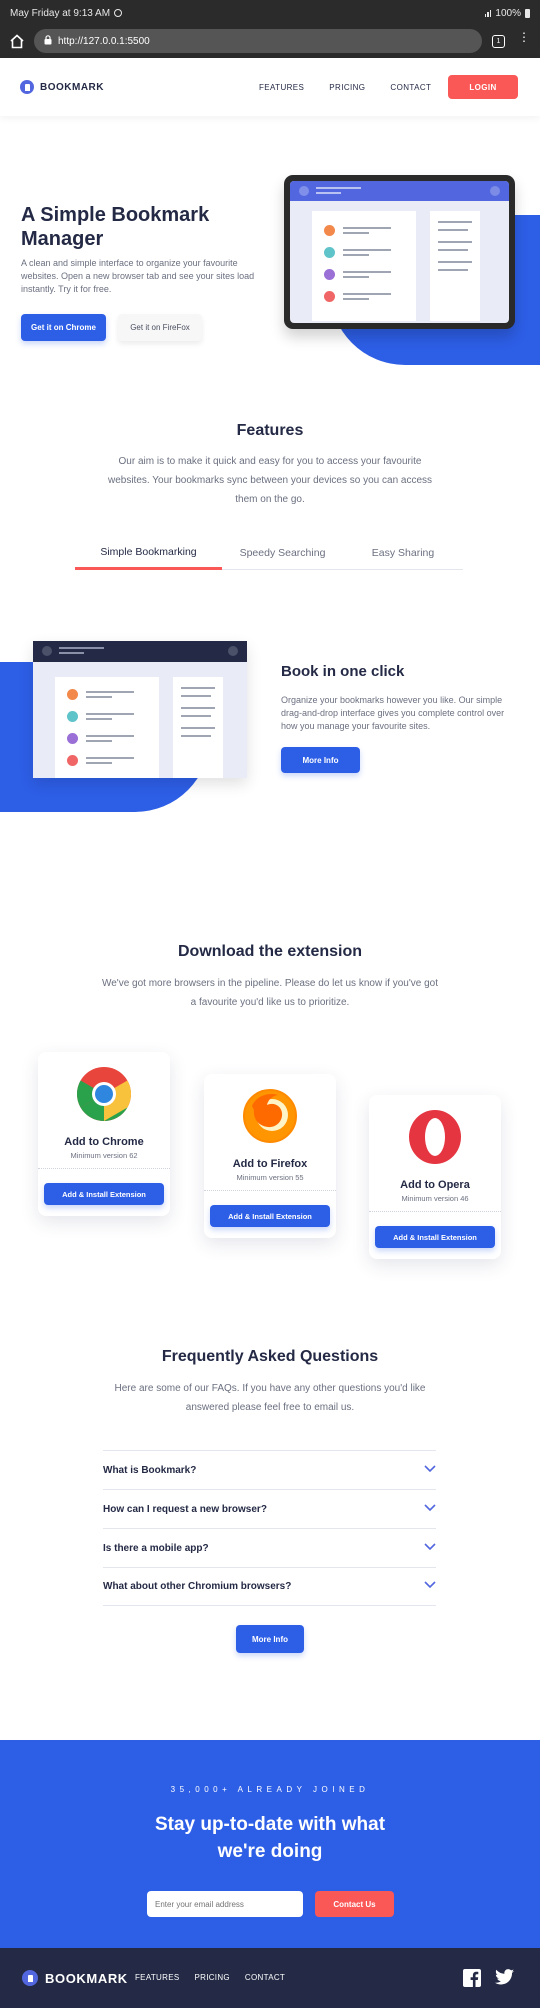 The image size is (540, 2008). Describe the element at coordinates (270, 1356) in the screenshot. I see `faq-title: Frequently Asked Questions` at that location.